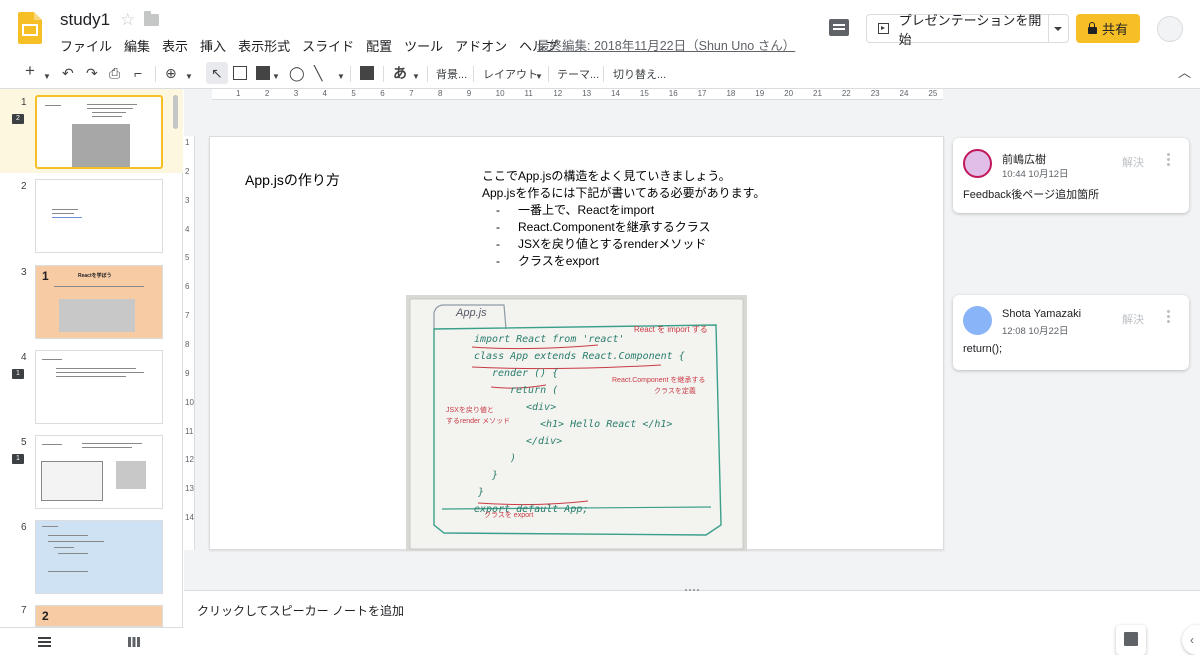 The image size is (1200, 655). What do you see at coordinates (539, 77) in the screenshot?
I see `layout-chevron-icon: ▼` at bounding box center [539, 77].